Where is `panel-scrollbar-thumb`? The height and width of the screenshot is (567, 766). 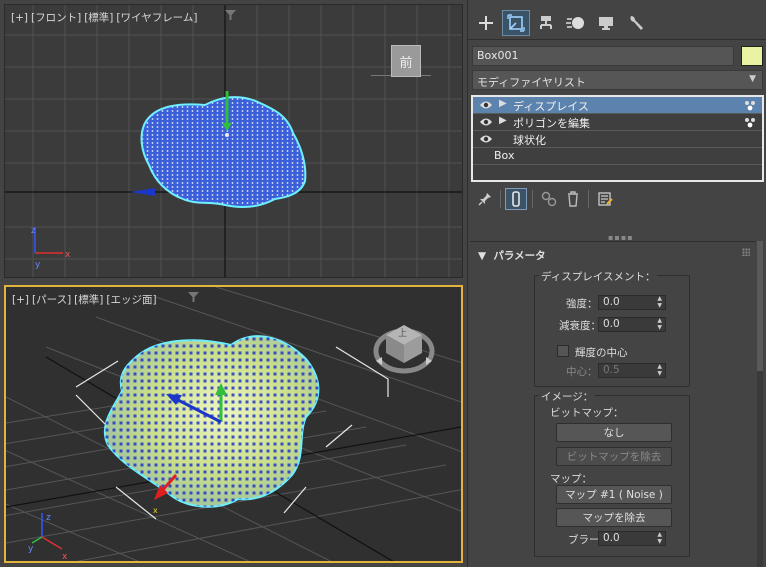 panel-scrollbar-thumb is located at coordinates (760, 306).